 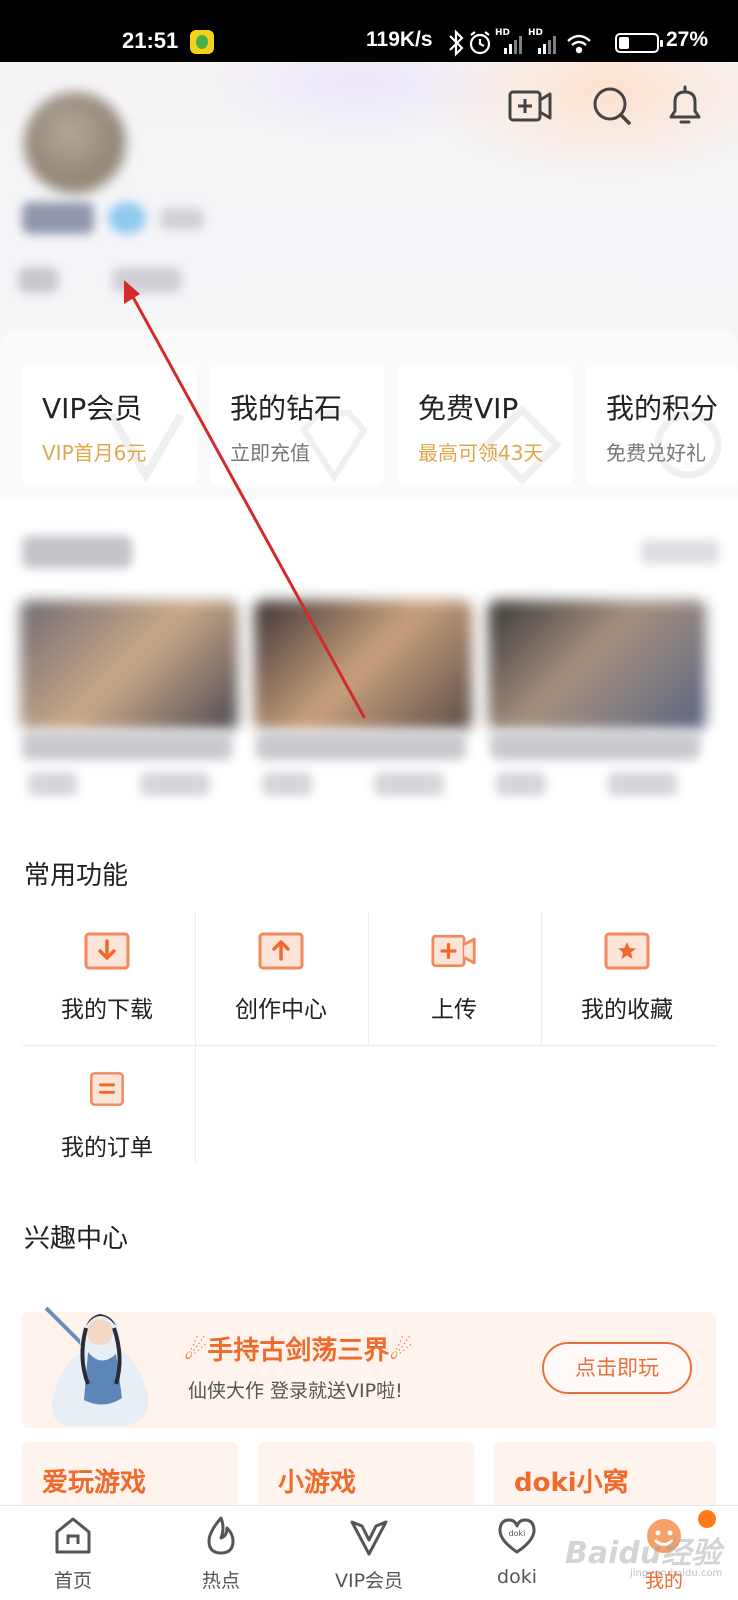 What do you see at coordinates (281, 1010) in the screenshot?
I see `function-label: 创作中心` at bounding box center [281, 1010].